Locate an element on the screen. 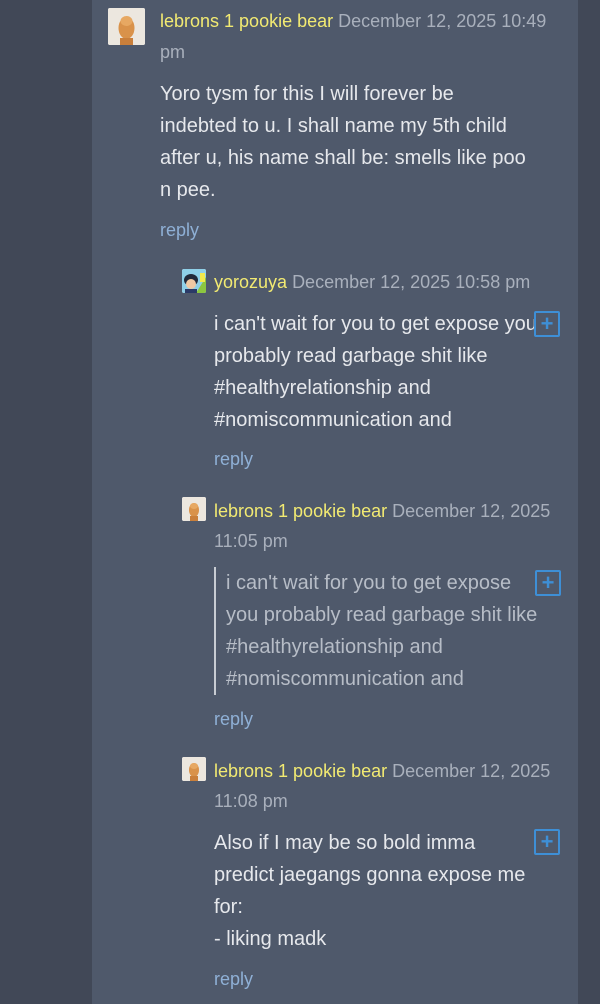 The width and height of the screenshot is (600, 1004). quote-line: #nomiscommunication and is located at coordinates (345, 679).